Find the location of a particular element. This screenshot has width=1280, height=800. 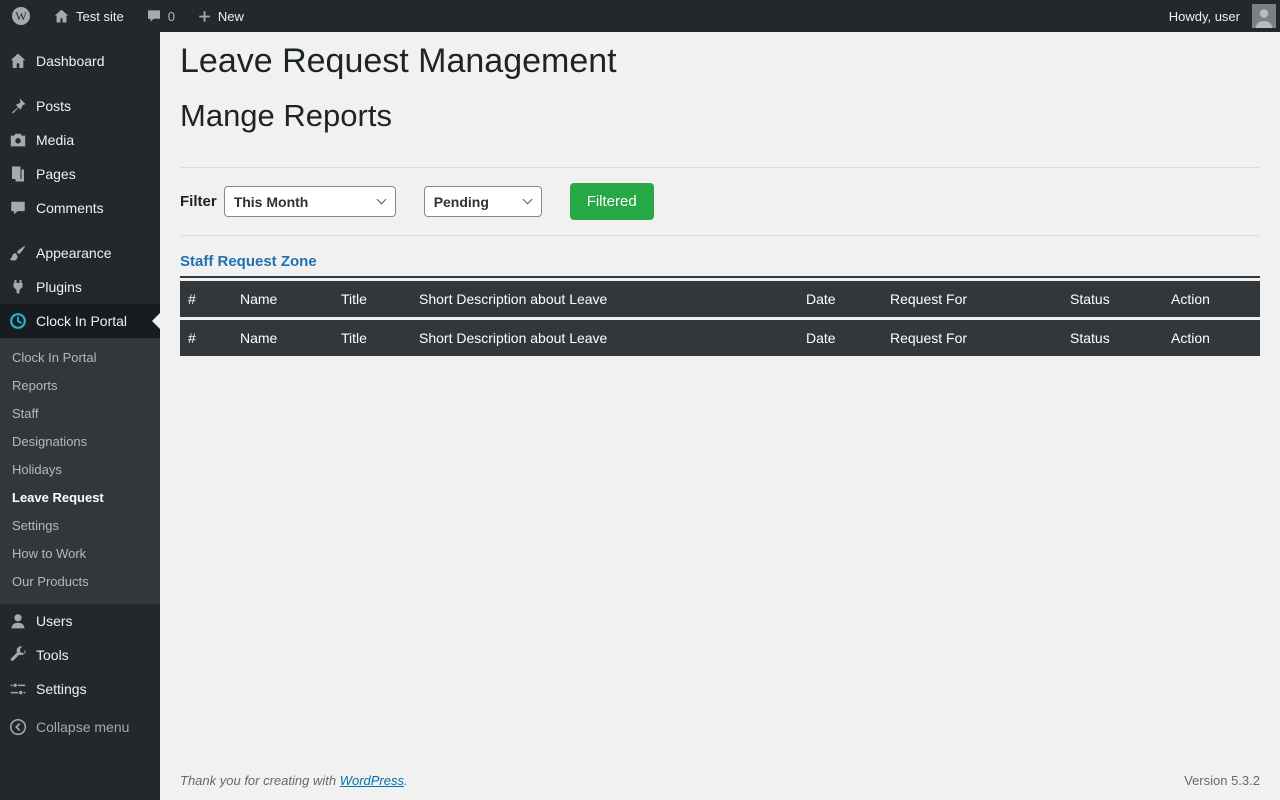

collapse-arrow-icon is located at coordinates (18, 727).